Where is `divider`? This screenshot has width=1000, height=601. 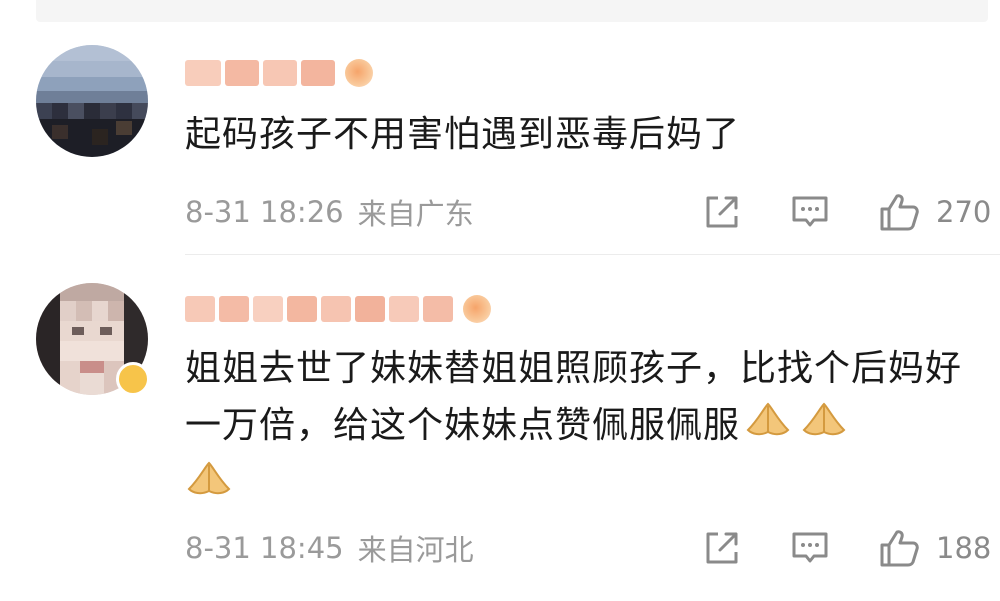 divider is located at coordinates (592, 254).